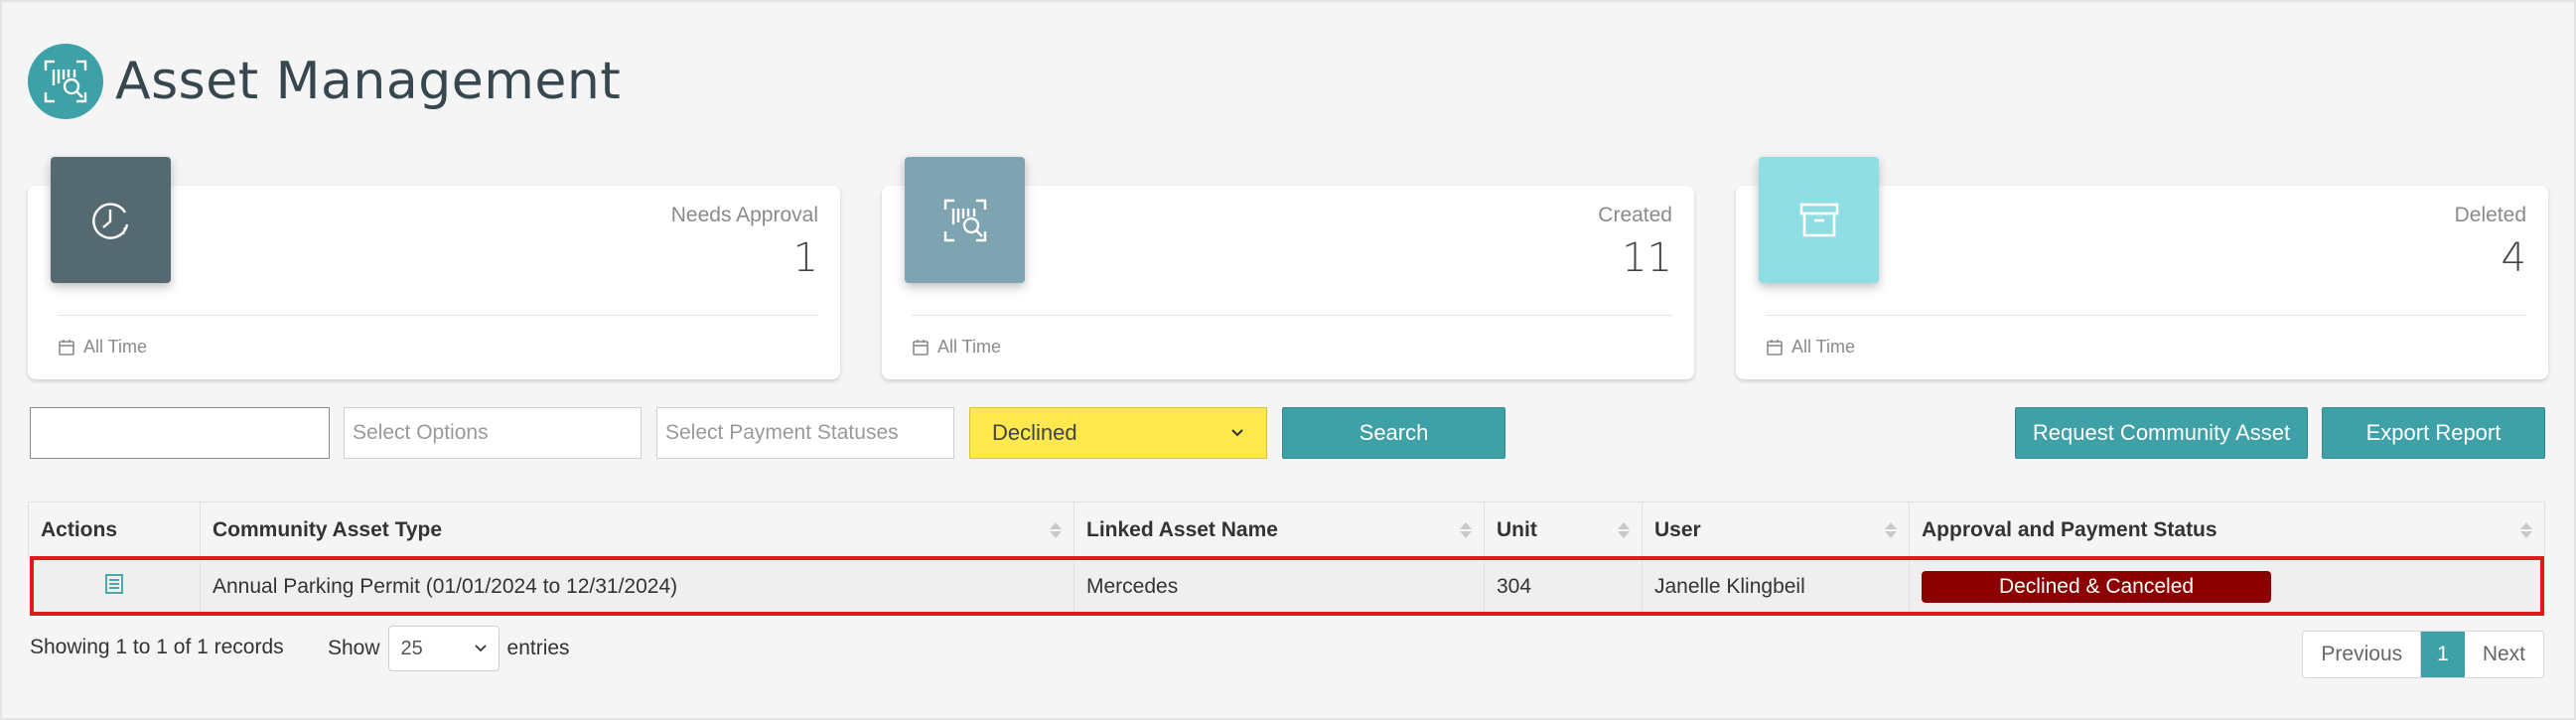  What do you see at coordinates (1819, 220) in the screenshot?
I see `archive-box-icon` at bounding box center [1819, 220].